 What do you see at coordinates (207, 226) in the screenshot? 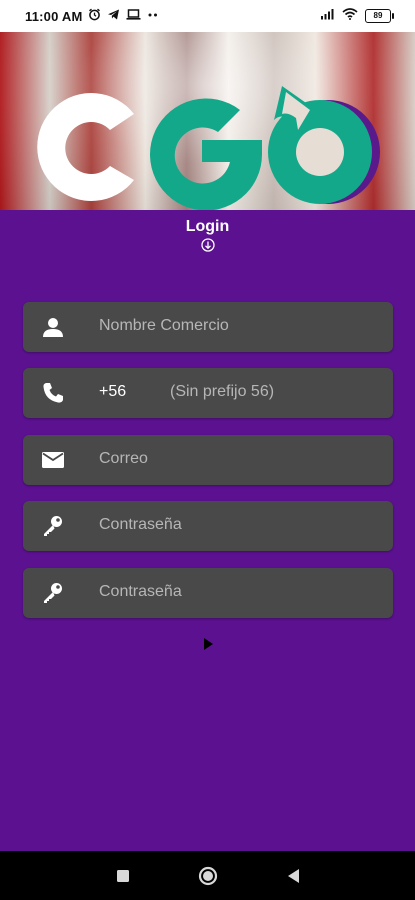
I see `login-title: Login` at bounding box center [207, 226].